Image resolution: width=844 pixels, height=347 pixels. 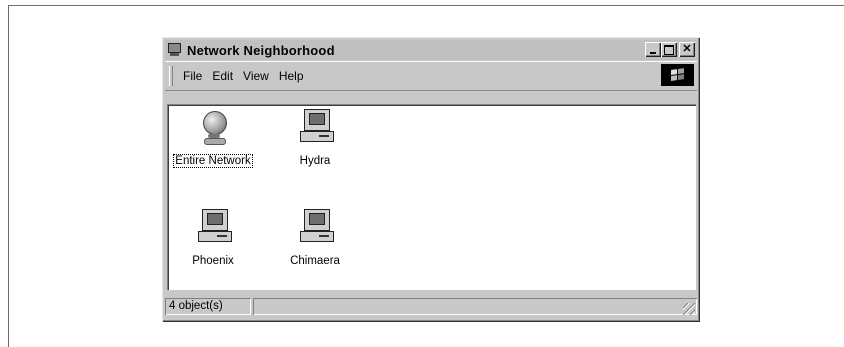 I want to click on windows-logo, so click(x=677, y=75).